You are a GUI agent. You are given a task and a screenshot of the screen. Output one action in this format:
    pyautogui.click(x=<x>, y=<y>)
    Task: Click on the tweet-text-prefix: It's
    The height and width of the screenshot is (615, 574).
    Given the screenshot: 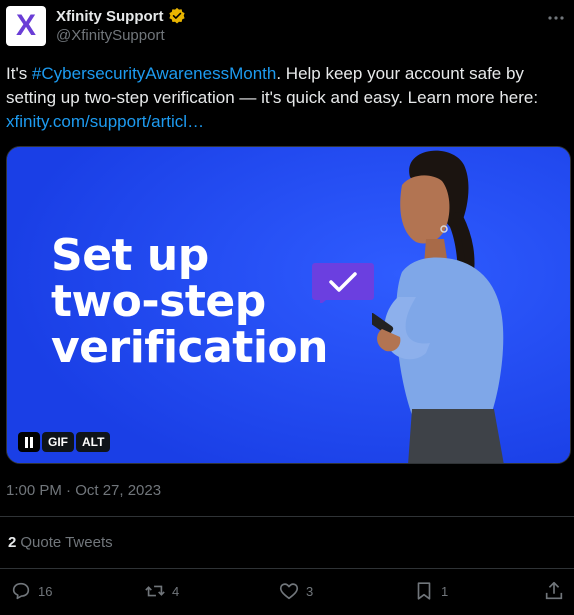 What is the action you would take?
    pyautogui.click(x=19, y=73)
    